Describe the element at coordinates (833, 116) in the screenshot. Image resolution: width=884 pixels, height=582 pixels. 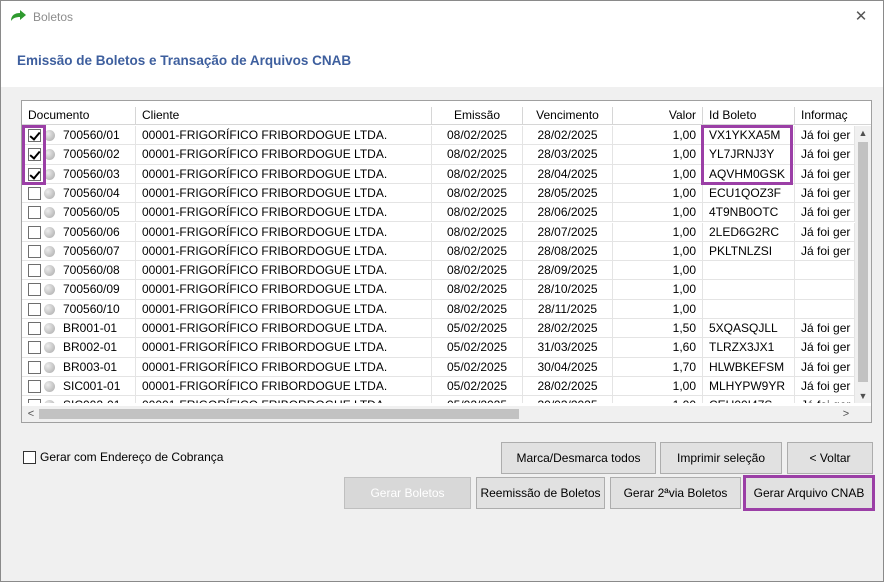
I see `col-header-informacao: Informaç` at that location.